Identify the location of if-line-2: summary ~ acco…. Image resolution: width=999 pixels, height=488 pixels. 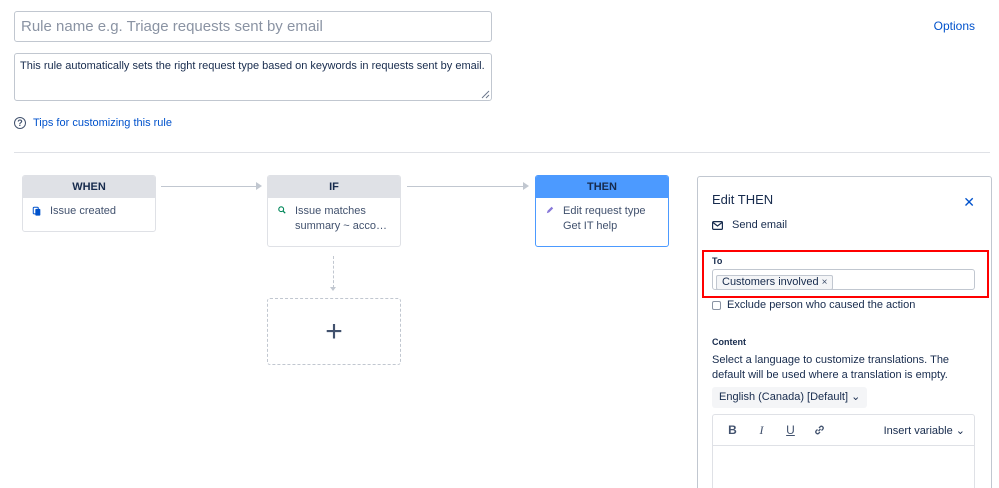
(341, 226).